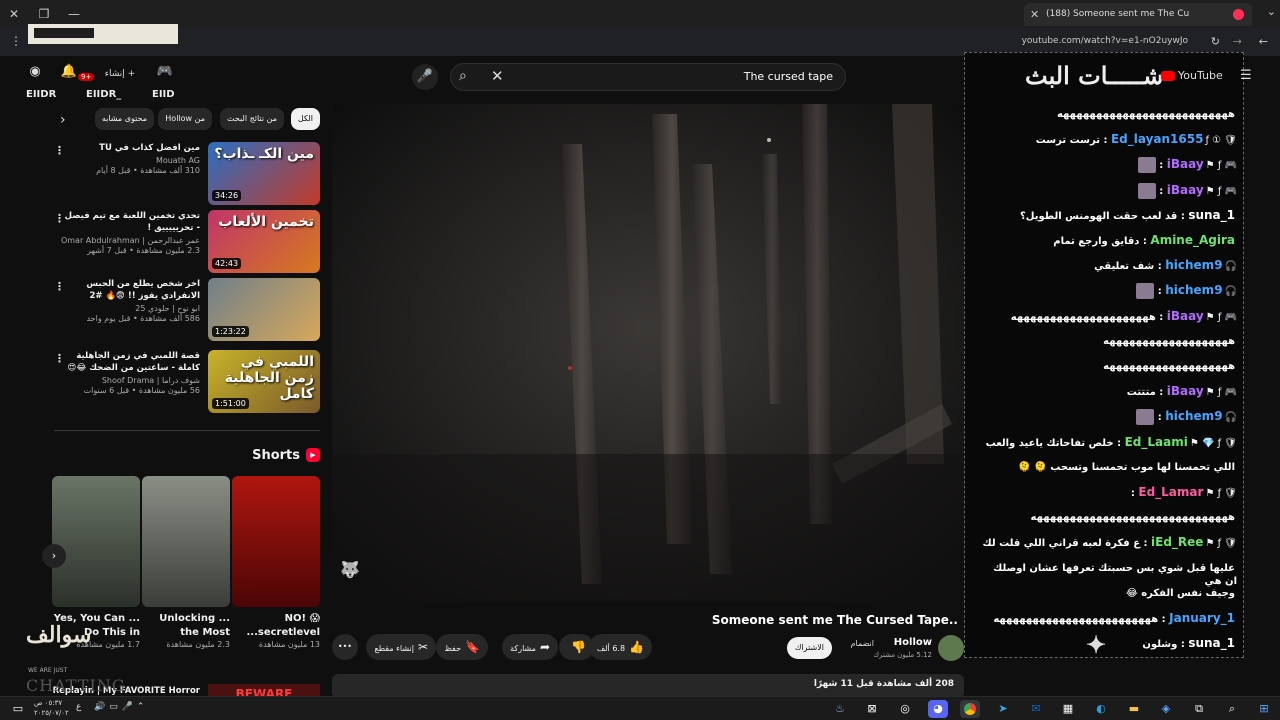 The width and height of the screenshot is (1280, 720). Describe the element at coordinates (130, 148) in the screenshot. I see `recommendation-title: مين افضل كذاب في TU` at that location.